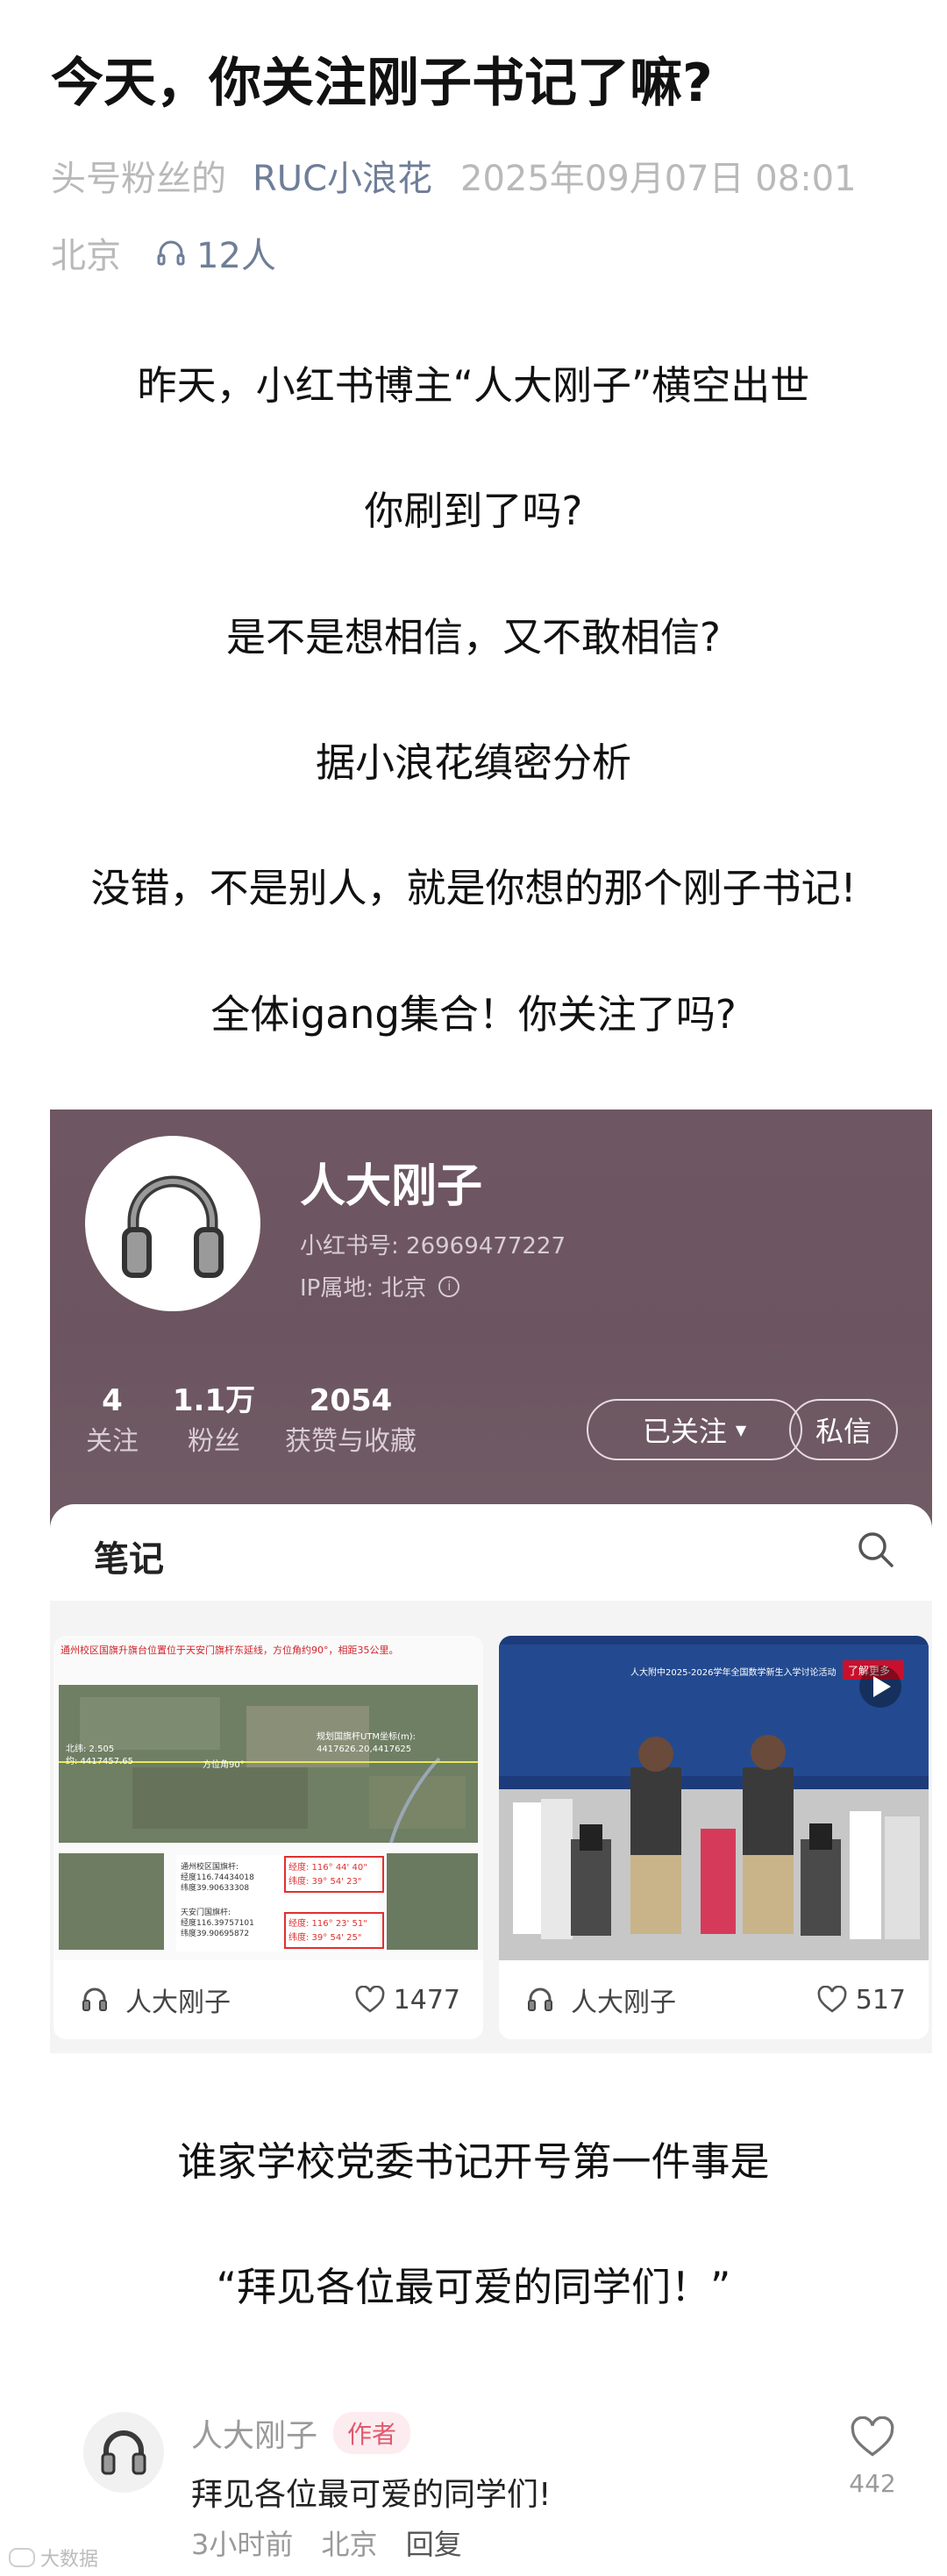 This screenshot has height=2576, width=947. I want to click on tab-notes: 笔记, so click(129, 1556).